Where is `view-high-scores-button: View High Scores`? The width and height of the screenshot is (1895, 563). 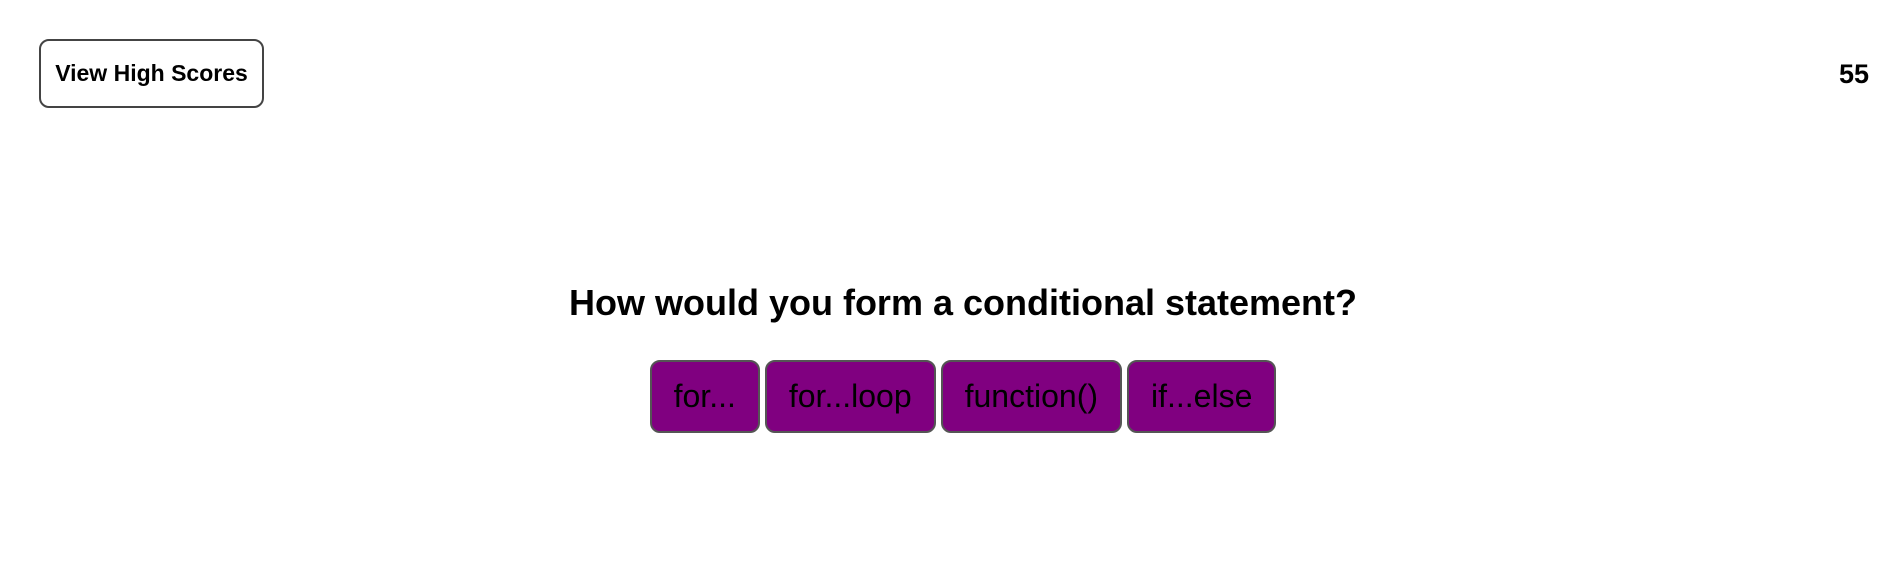 view-high-scores-button: View High Scores is located at coordinates (151, 73).